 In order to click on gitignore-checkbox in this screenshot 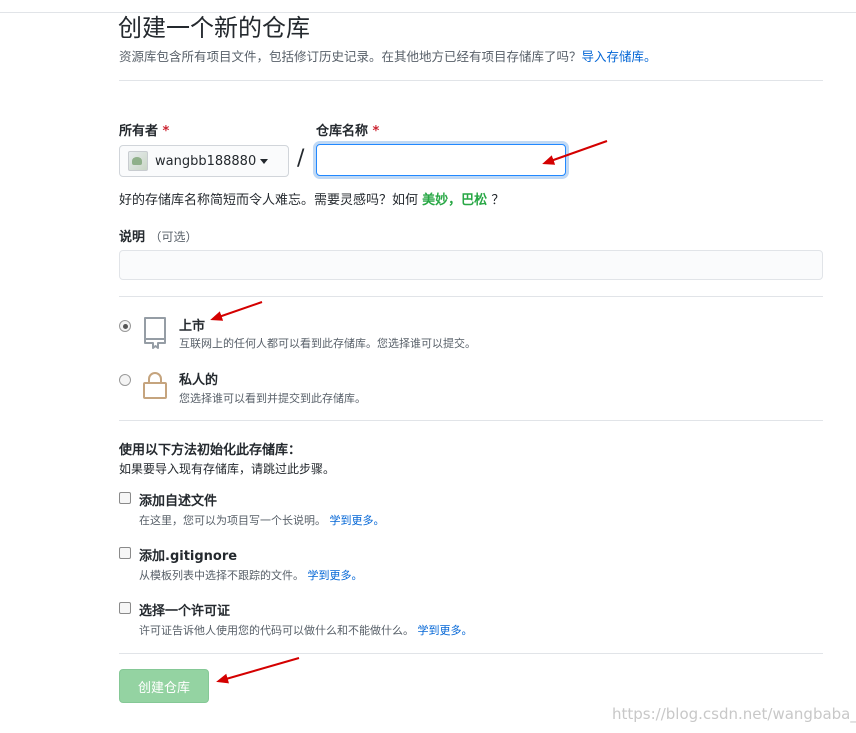, I will do `click(125, 553)`.